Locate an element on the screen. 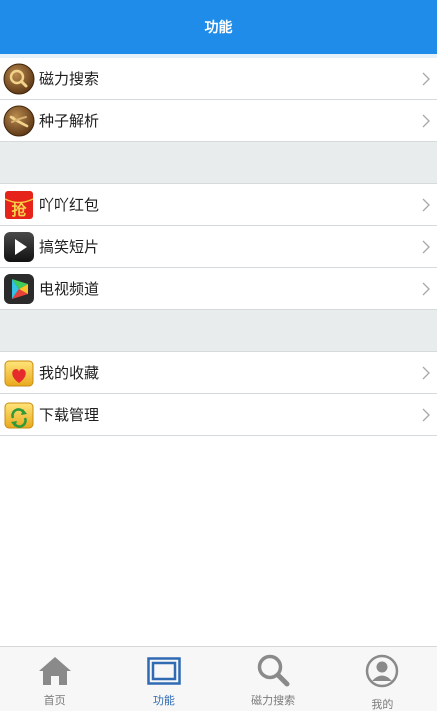  function-icon is located at coordinates (164, 673).